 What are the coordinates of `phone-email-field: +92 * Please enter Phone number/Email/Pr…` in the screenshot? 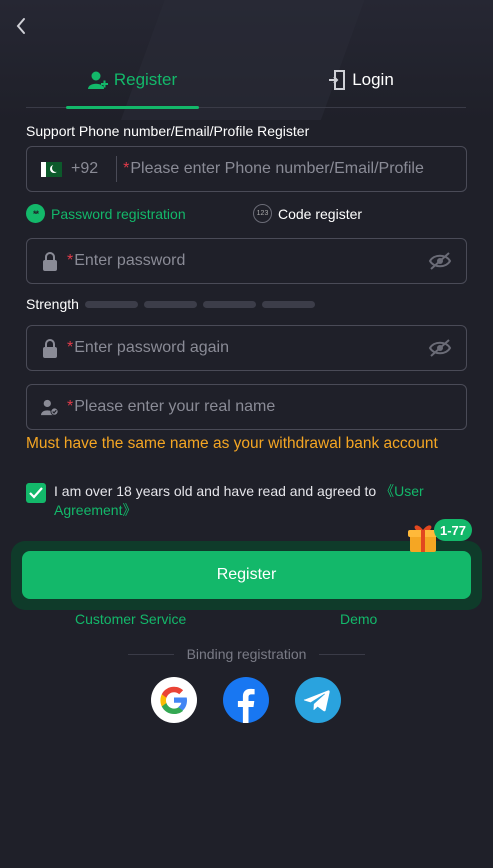 It's located at (246, 169).